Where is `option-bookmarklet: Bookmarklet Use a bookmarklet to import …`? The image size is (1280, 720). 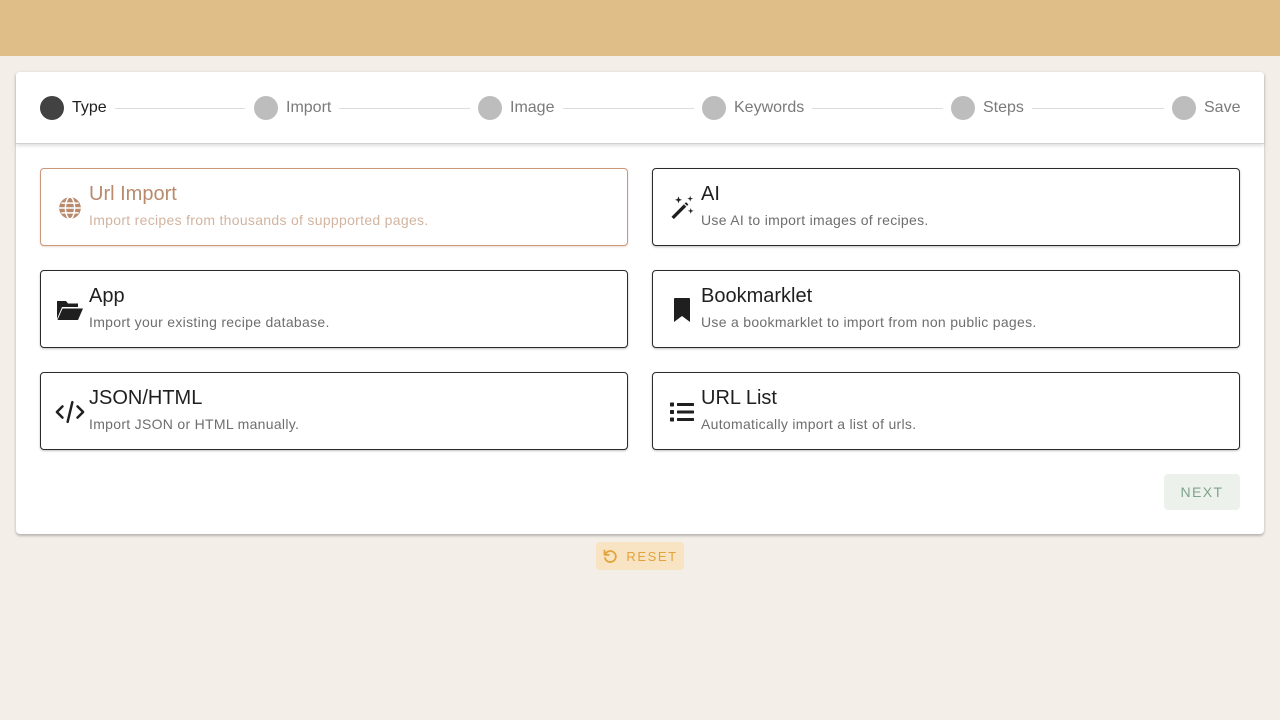
option-bookmarklet: Bookmarklet Use a bookmarklet to import … is located at coordinates (946, 309).